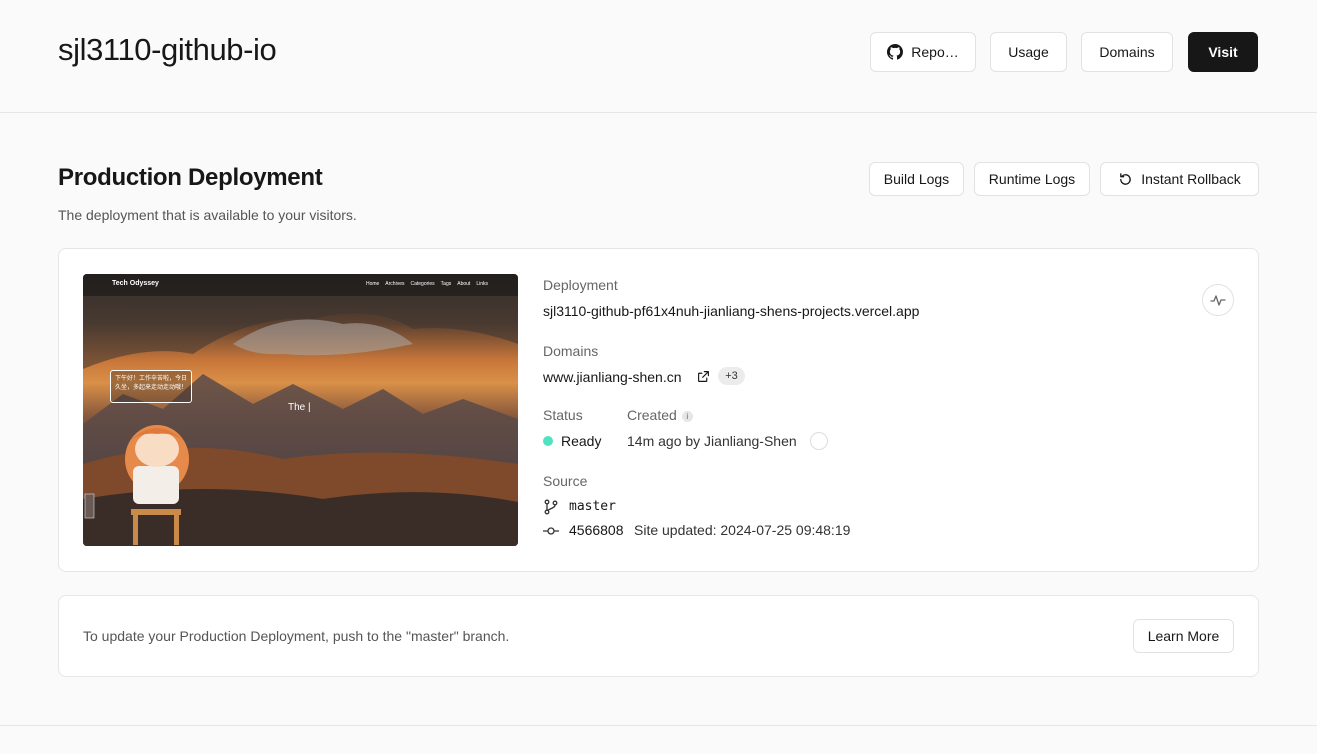  I want to click on domains-label: Domains, so click(571, 351).